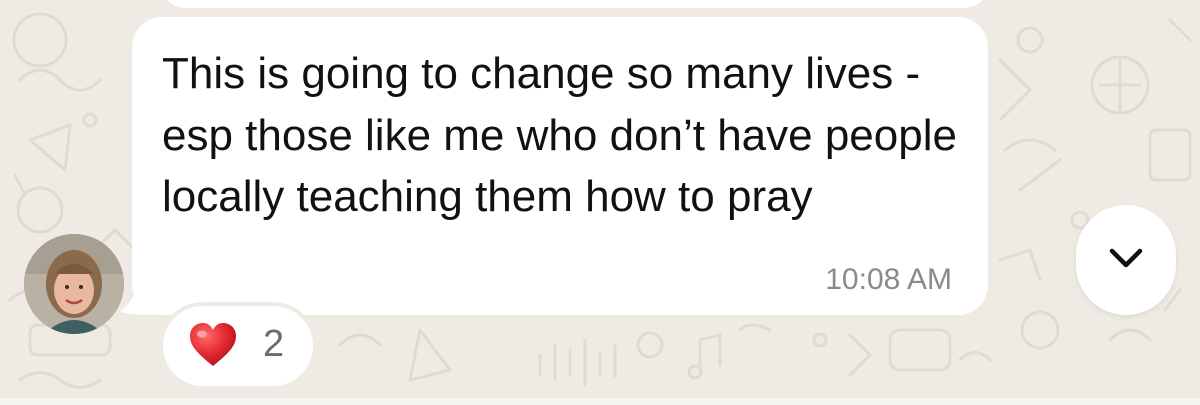 Image resolution: width=1200 pixels, height=405 pixels. What do you see at coordinates (213, 344) in the screenshot?
I see `heart-icon` at bounding box center [213, 344].